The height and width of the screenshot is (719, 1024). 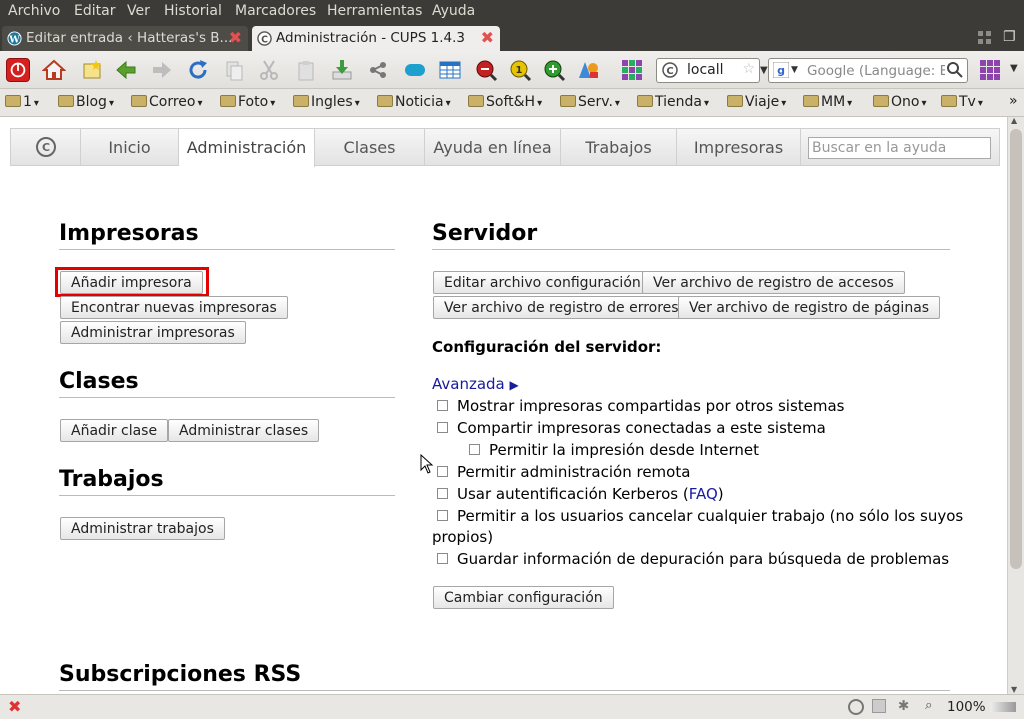 What do you see at coordinates (781, 70) in the screenshot?
I see `svg-text: g` at bounding box center [781, 70].